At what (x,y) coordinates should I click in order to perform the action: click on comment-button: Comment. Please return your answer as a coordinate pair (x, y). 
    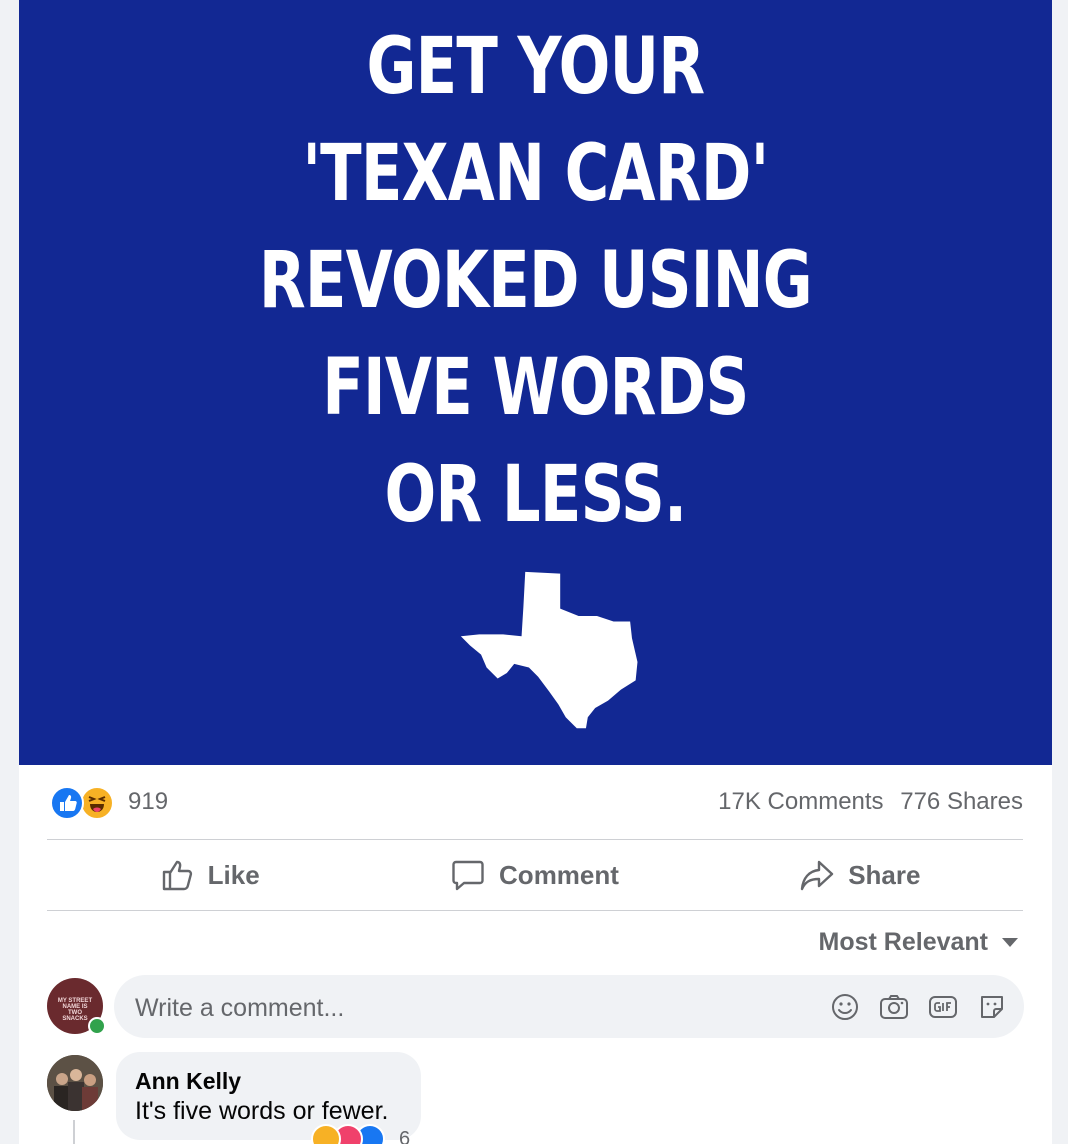
    Looking at the image, I should click on (534, 875).